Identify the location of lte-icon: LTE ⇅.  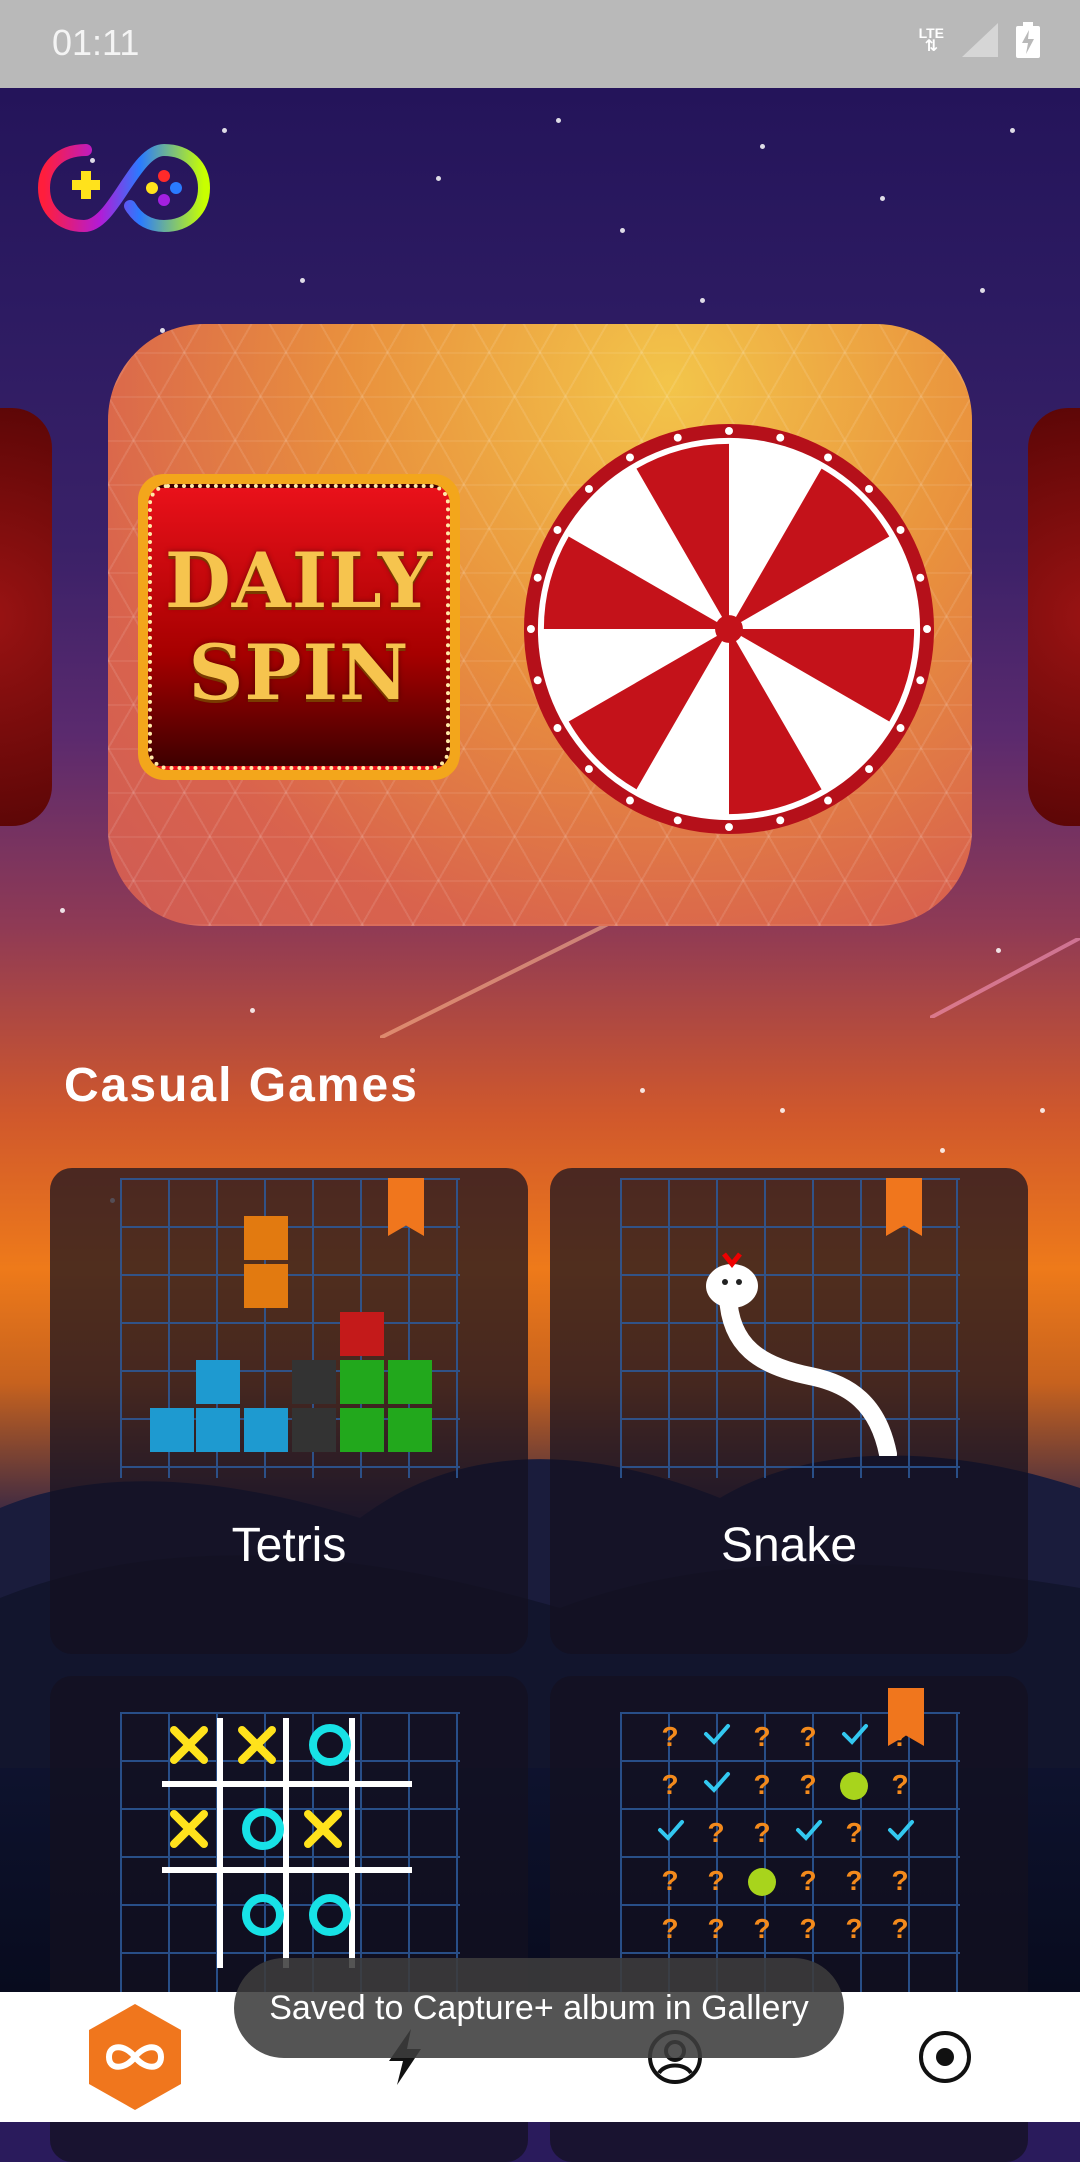
(931, 40).